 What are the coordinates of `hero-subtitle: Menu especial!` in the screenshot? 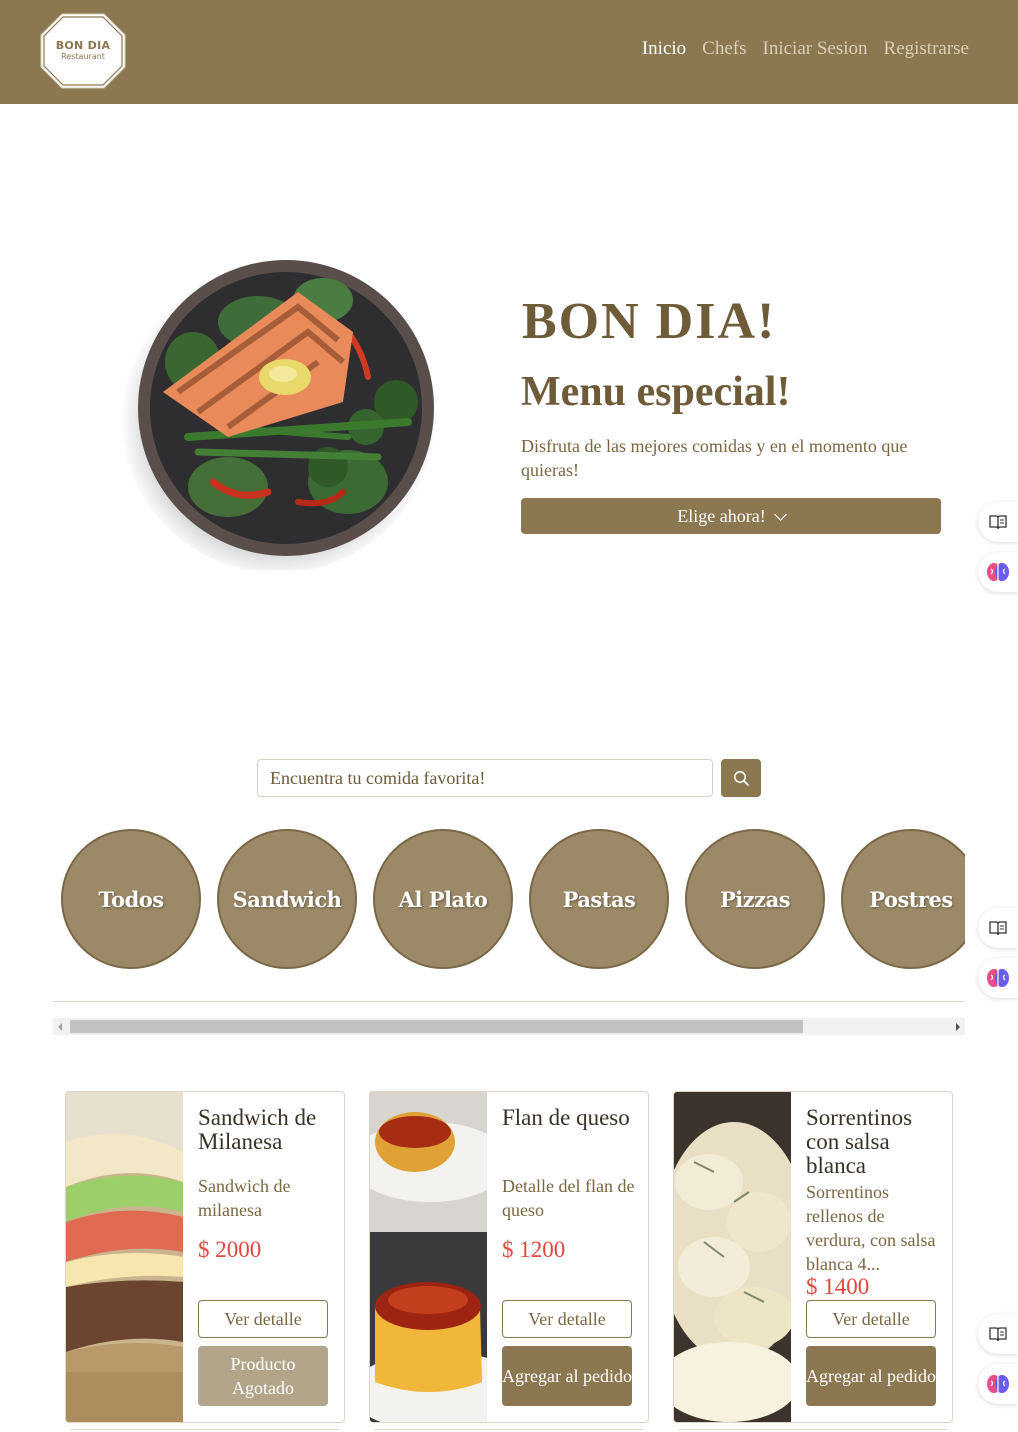 It's located at (656, 392).